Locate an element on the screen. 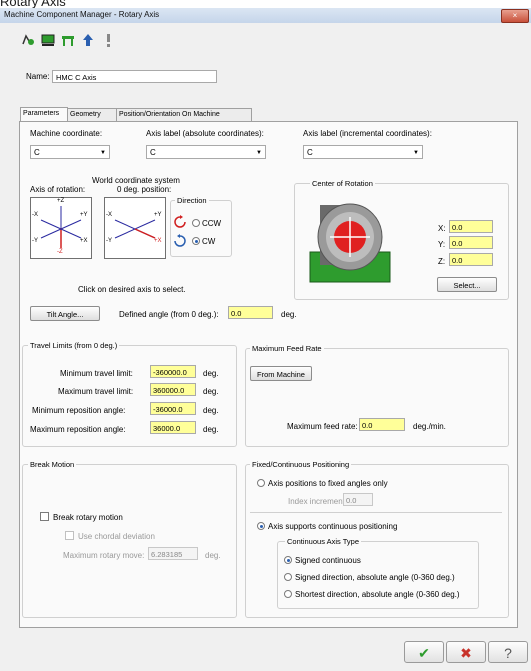 The height and width of the screenshot is (671, 531). ok-button: ✔ is located at coordinates (424, 652).